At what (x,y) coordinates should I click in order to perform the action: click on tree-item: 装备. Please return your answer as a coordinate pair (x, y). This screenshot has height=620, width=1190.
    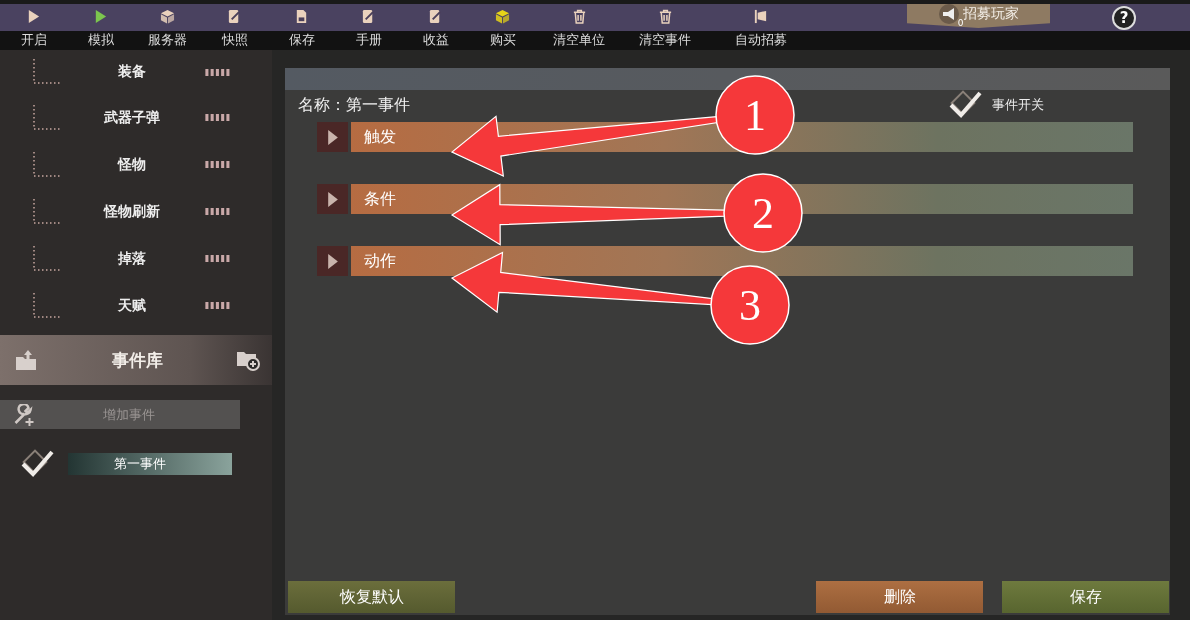
    Looking at the image, I should click on (132, 72).